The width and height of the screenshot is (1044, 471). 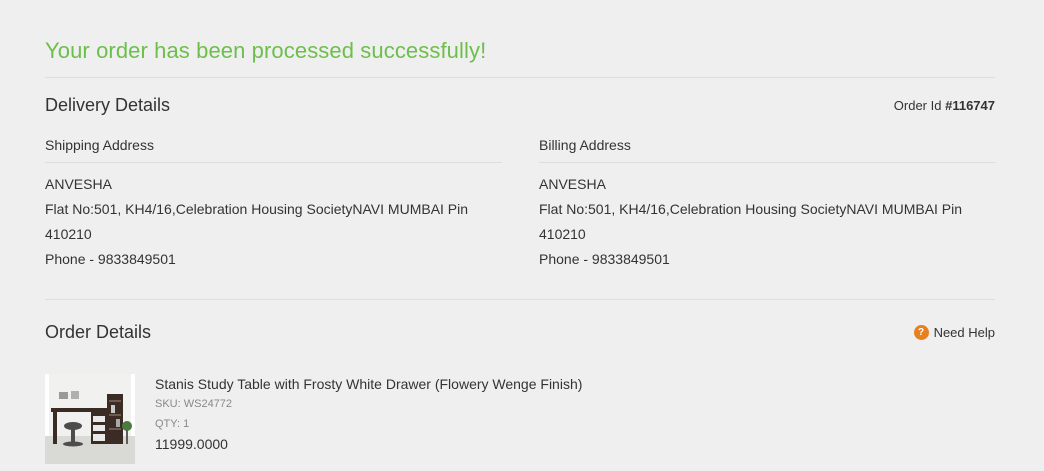 What do you see at coordinates (921, 332) in the screenshot?
I see `help-icon: ?` at bounding box center [921, 332].